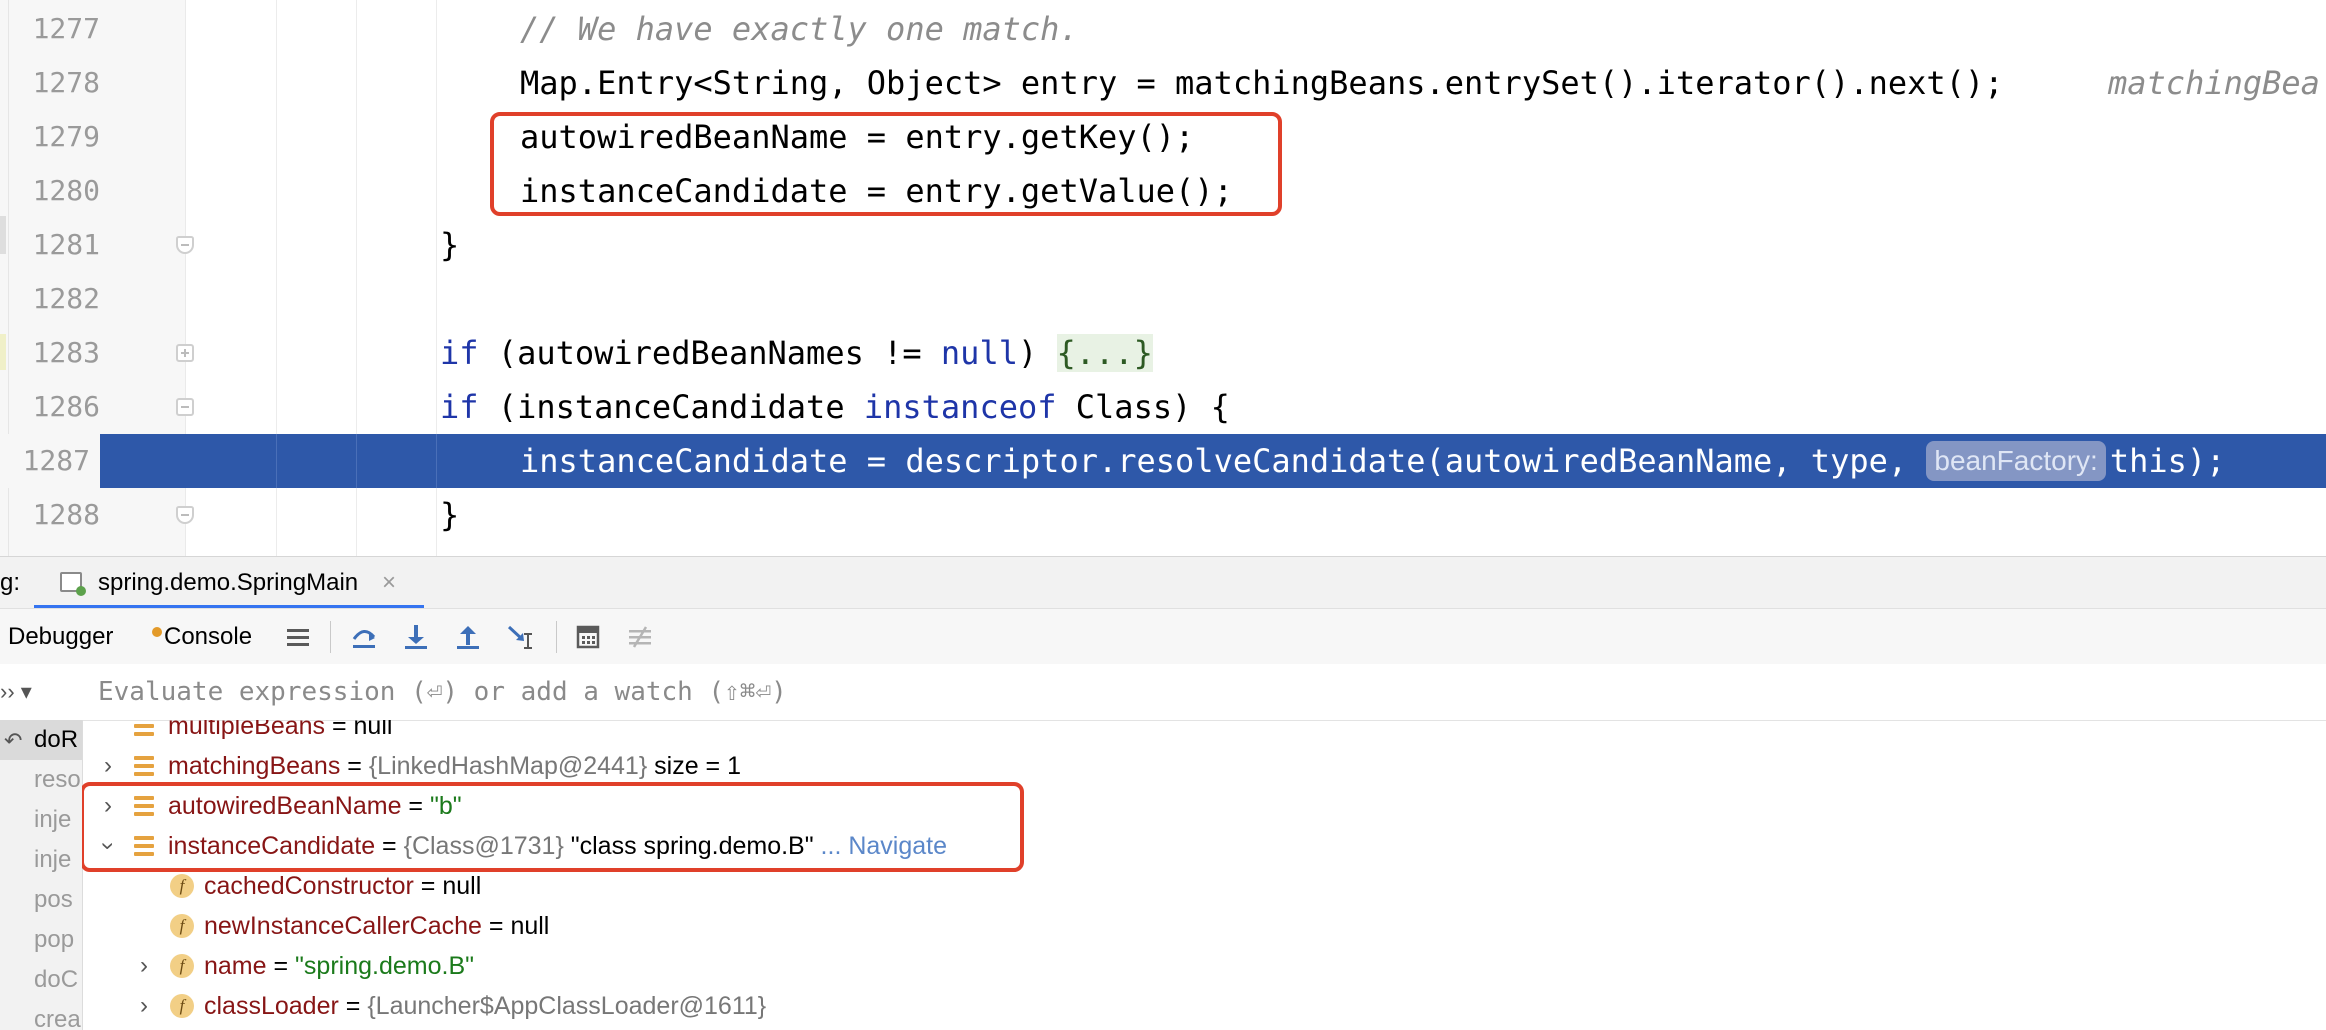  I want to click on line-number: 1286, so click(66, 406).